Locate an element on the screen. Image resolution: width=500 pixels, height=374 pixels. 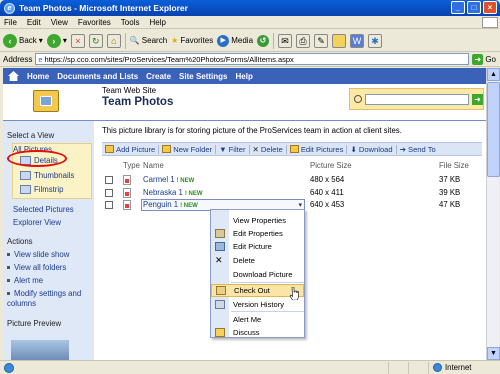
menu-edit-picture: Edit Picture is located at coordinates (257, 246).